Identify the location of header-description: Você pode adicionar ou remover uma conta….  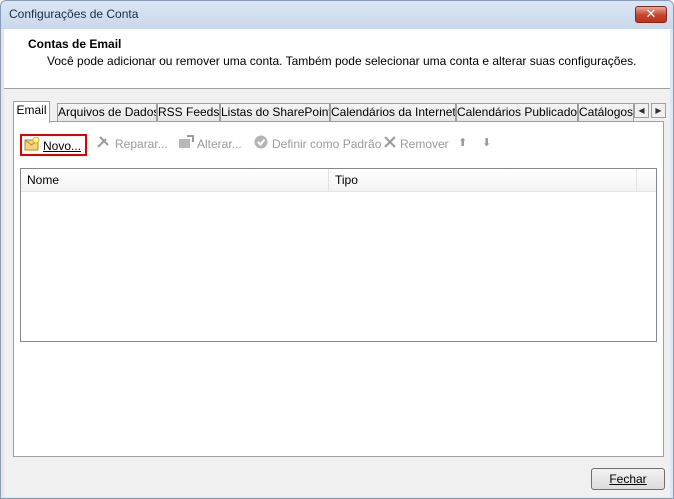
(342, 61).